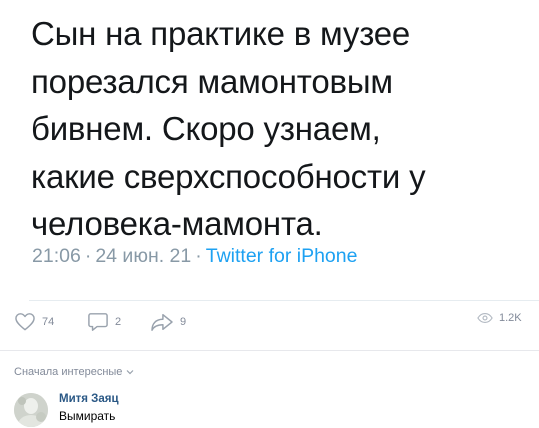 The width and height of the screenshot is (539, 428). I want to click on share-count: 9, so click(183, 322).